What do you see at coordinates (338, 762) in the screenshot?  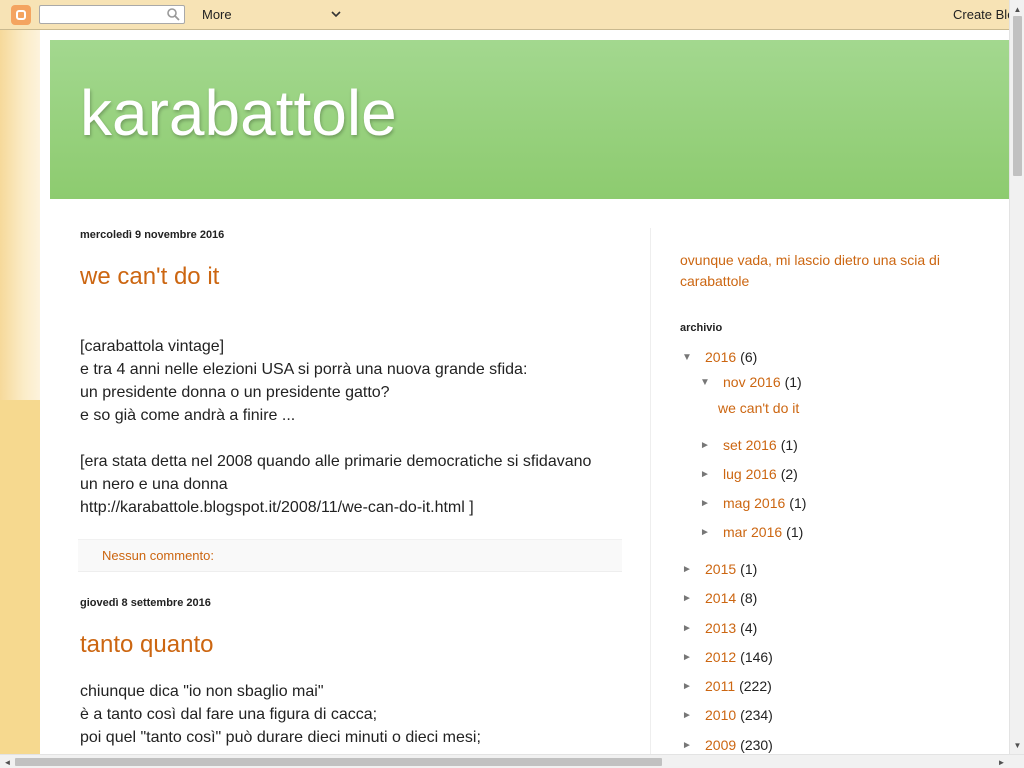 I see `horizontal-scroll-thumb` at bounding box center [338, 762].